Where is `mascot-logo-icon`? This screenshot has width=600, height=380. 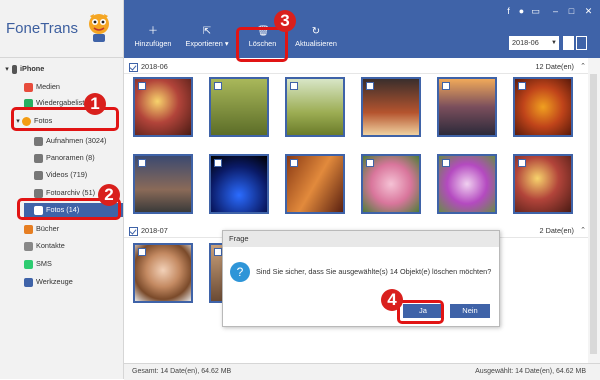 mascot-logo-icon is located at coordinates (99, 28).